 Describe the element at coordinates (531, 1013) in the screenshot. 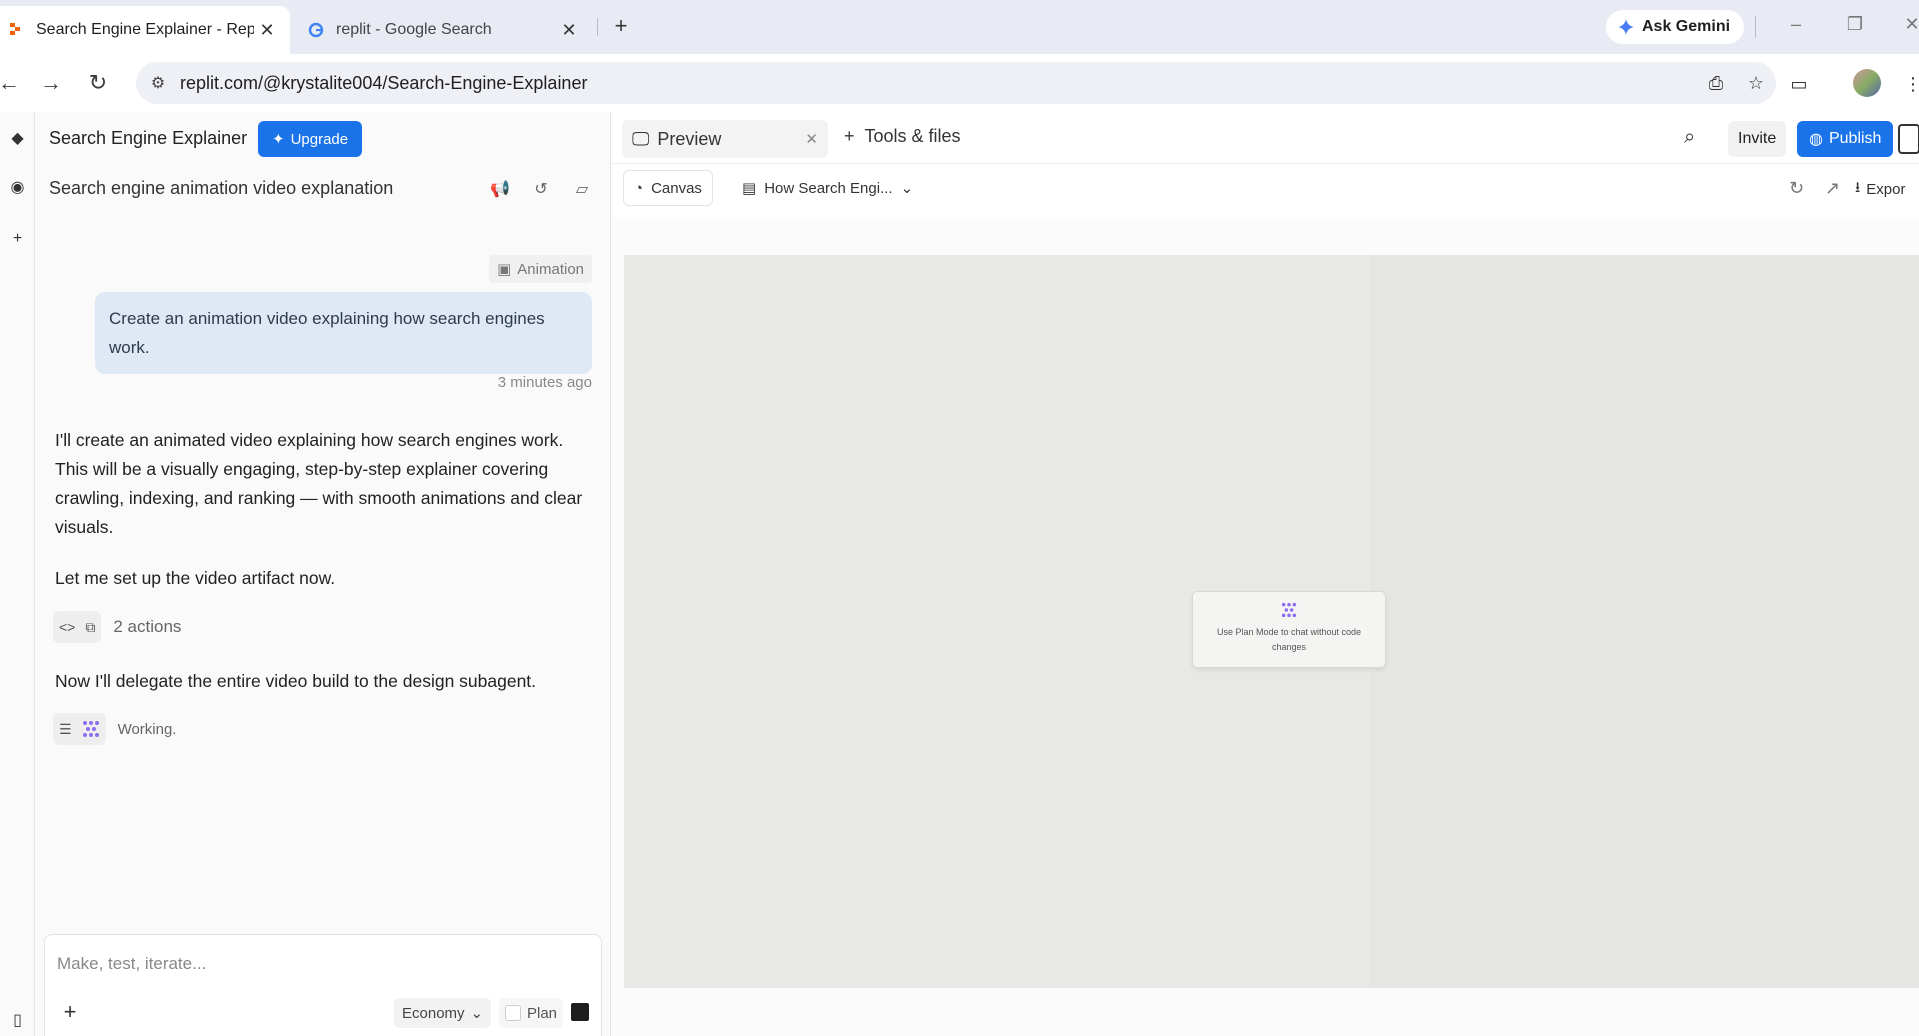

I see `plan-toggle: Plan` at that location.